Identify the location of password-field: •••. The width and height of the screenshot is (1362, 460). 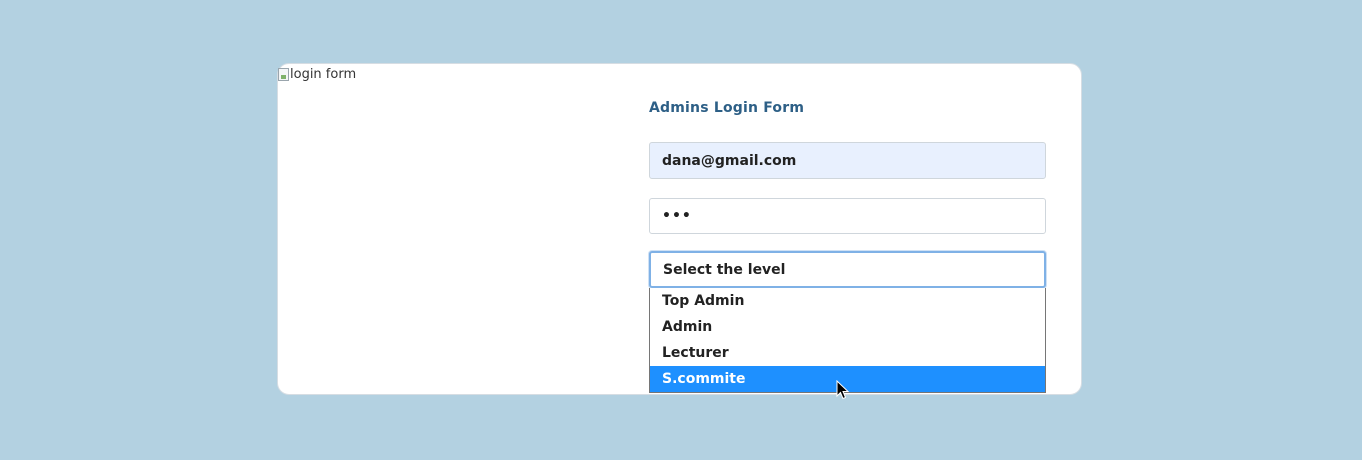
(847, 216).